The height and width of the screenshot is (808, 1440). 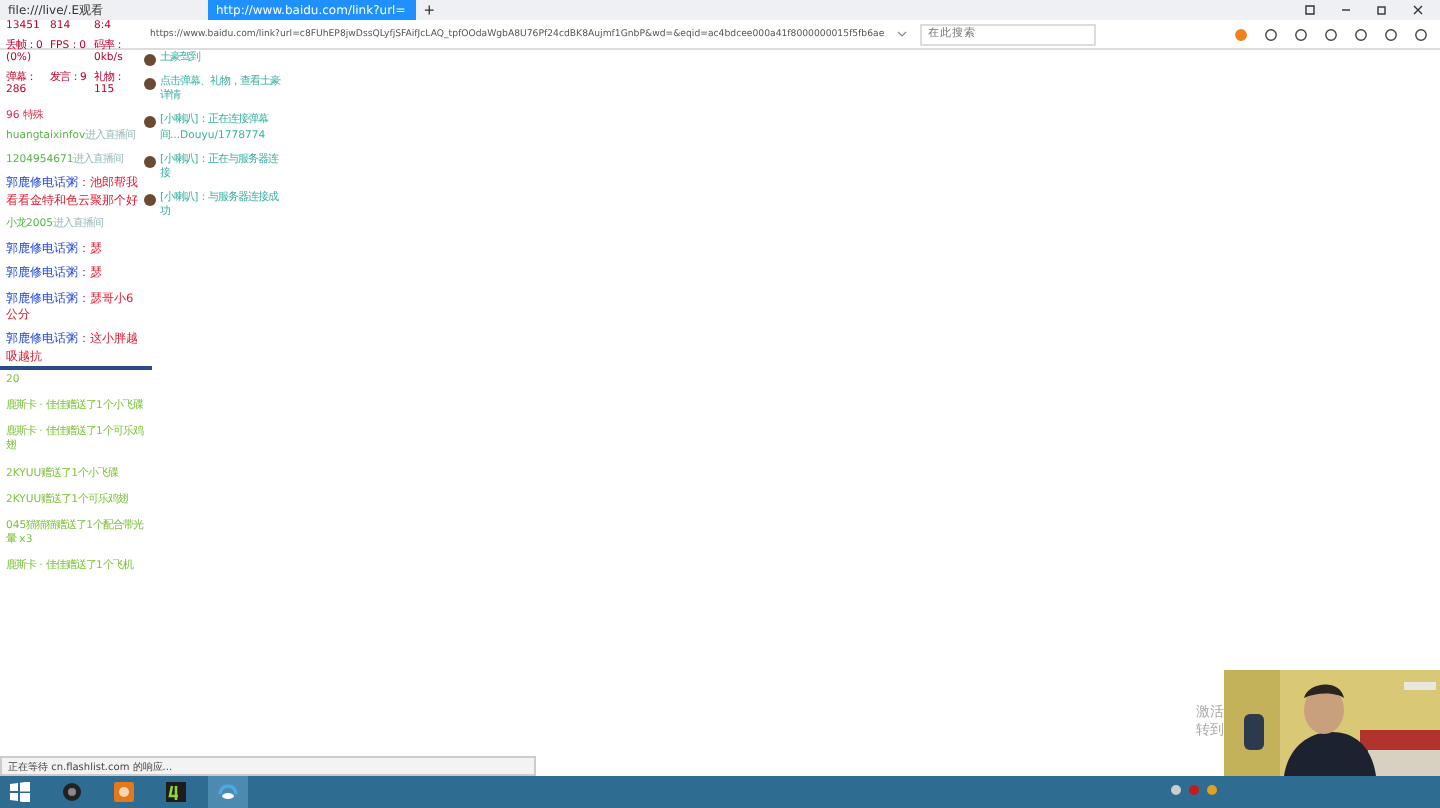 What do you see at coordinates (1418, 10) in the screenshot?
I see `close-icon` at bounding box center [1418, 10].